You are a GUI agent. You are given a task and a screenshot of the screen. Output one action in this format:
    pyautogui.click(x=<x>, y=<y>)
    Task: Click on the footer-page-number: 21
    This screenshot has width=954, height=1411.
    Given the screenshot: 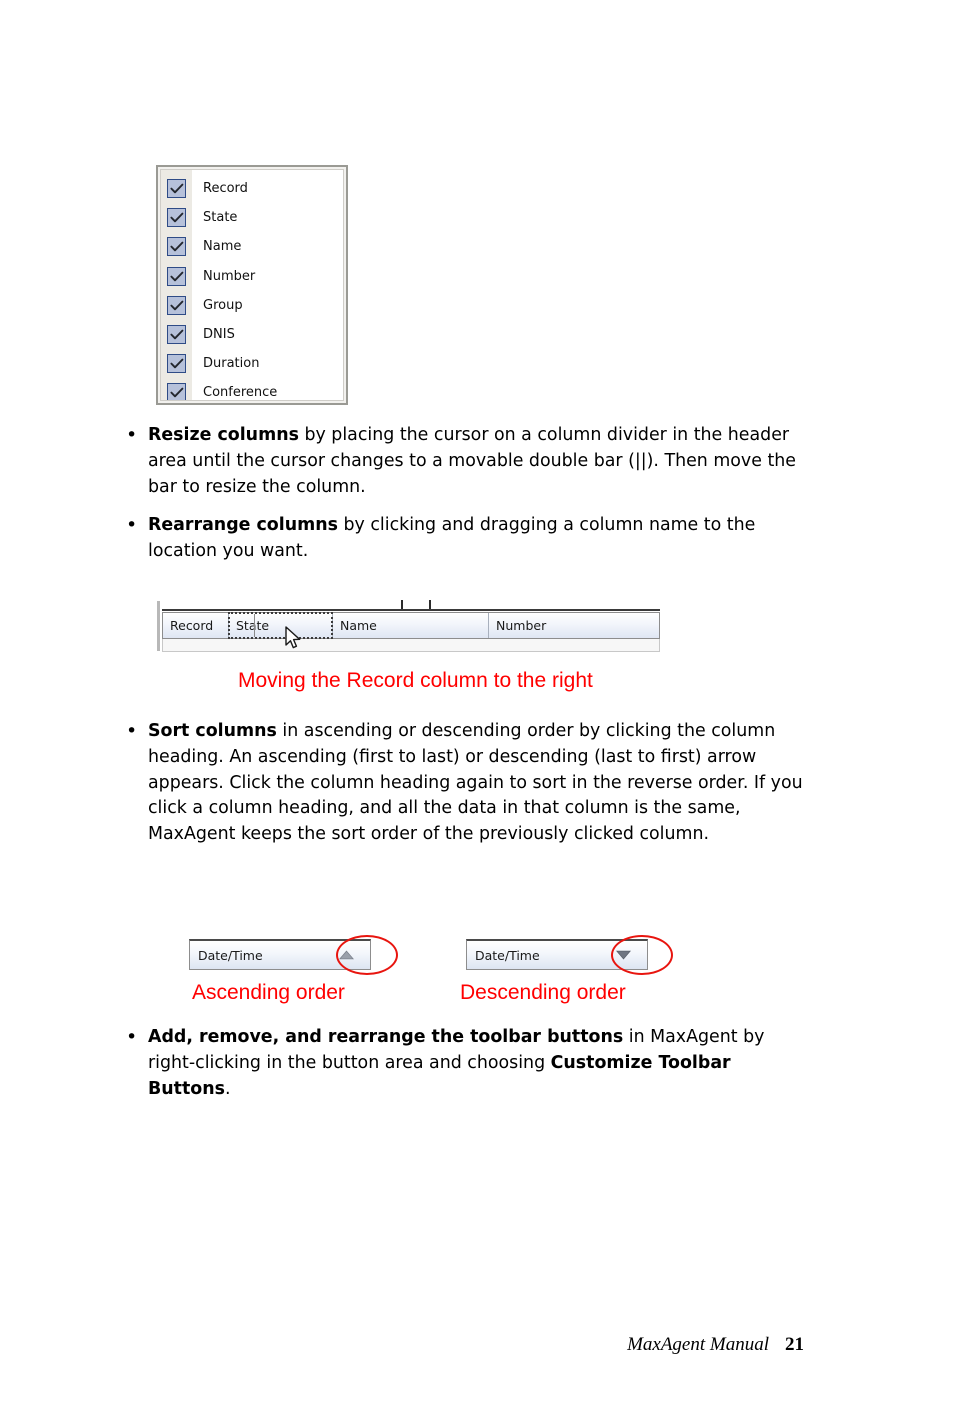 What is the action you would take?
    pyautogui.click(x=794, y=1344)
    